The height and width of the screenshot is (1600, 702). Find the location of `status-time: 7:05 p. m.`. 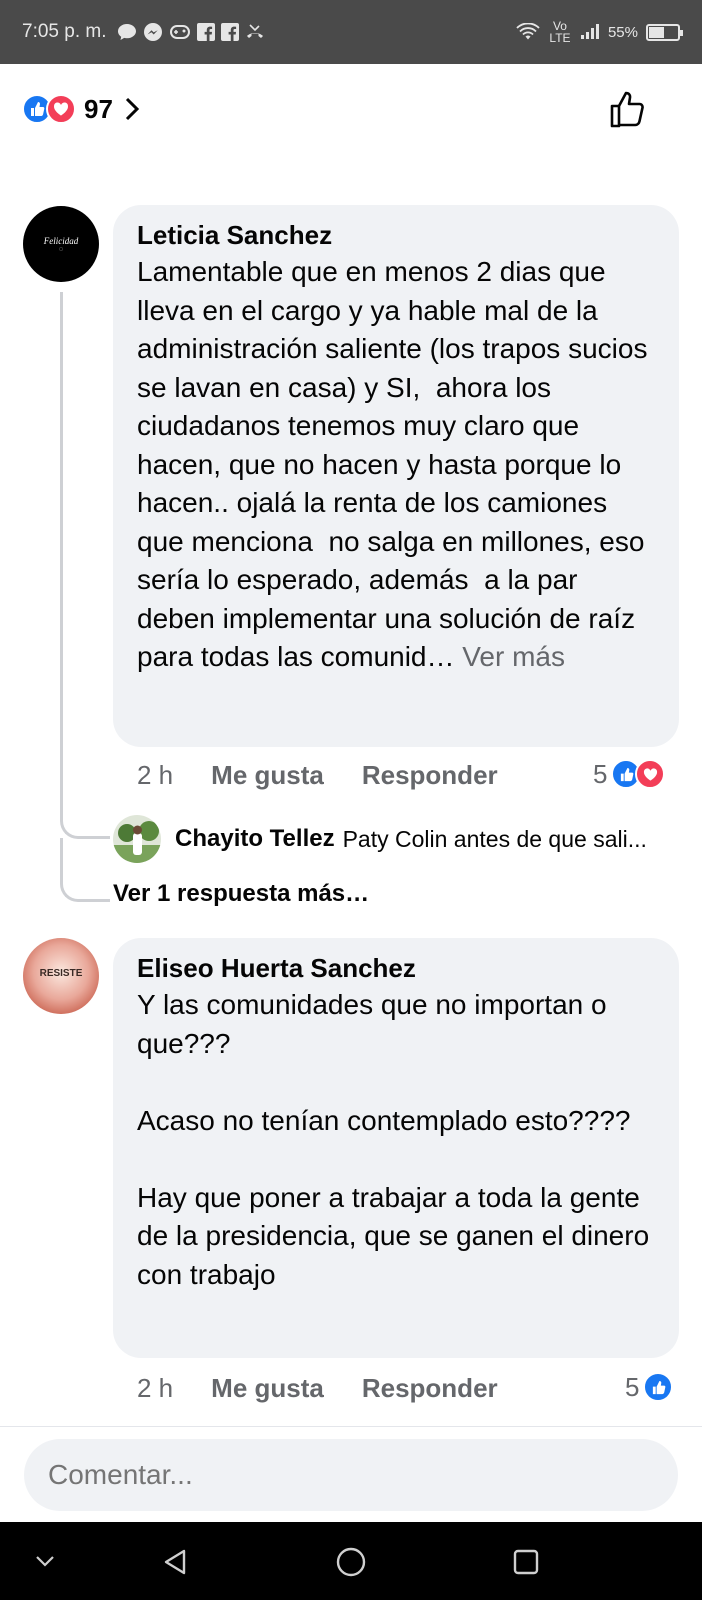

status-time: 7:05 p. m. is located at coordinates (64, 31).